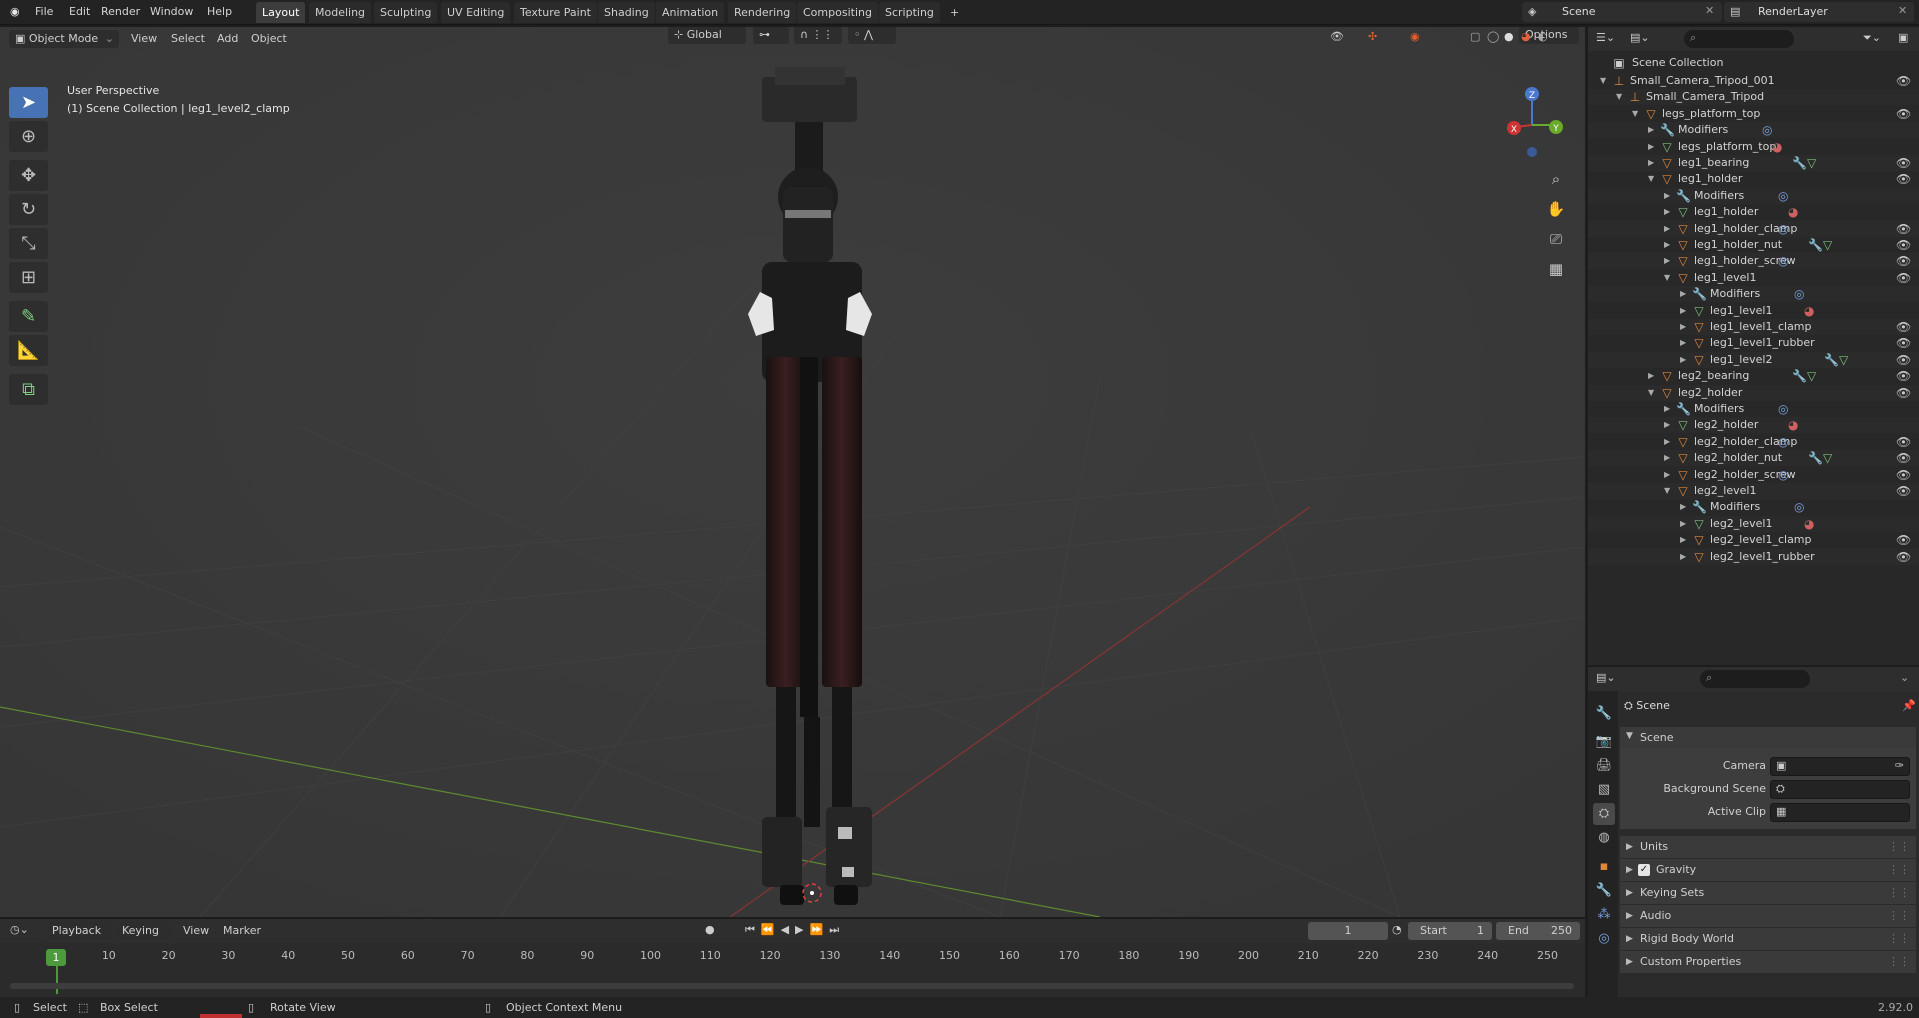  What do you see at coordinates (1753, 491) in the screenshot?
I see `outliner-row-leg2-level1: ▼ ▽ leg2_level1 👁` at bounding box center [1753, 491].